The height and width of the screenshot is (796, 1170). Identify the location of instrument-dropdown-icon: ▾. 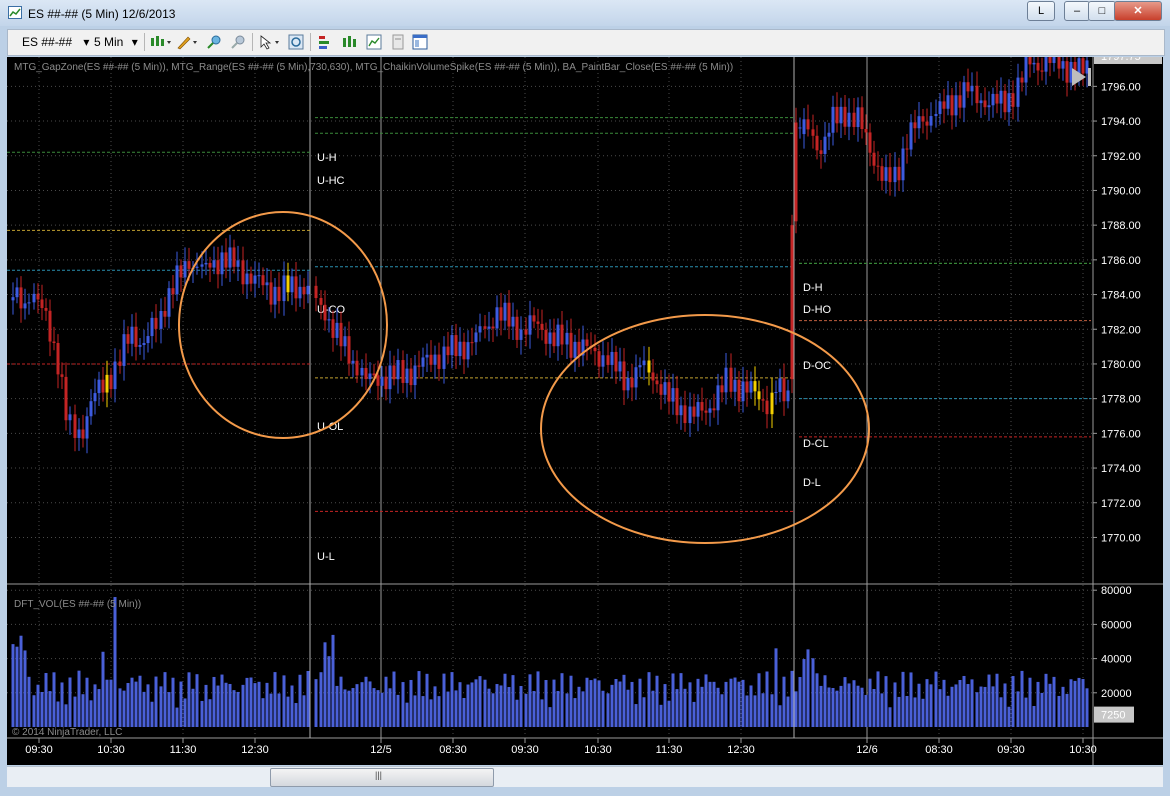
(86, 42).